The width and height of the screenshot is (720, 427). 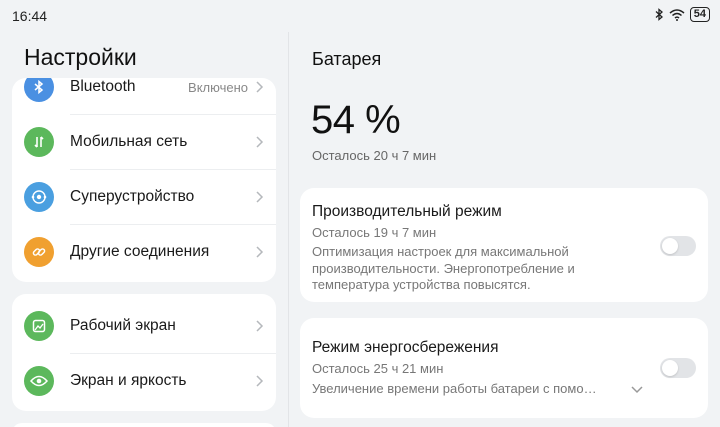 What do you see at coordinates (347, 59) in the screenshot?
I see `page-title: Батарея` at bounding box center [347, 59].